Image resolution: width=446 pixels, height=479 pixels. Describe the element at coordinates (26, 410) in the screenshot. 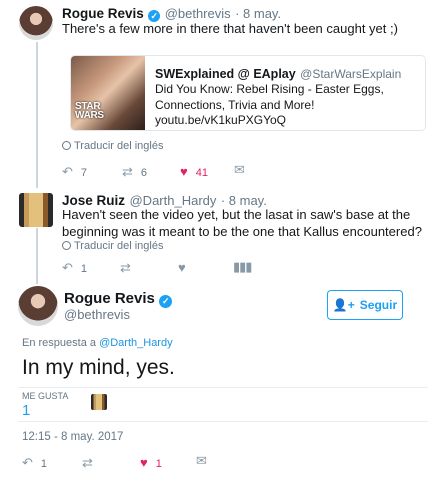

I see `likes-count: 1` at that location.